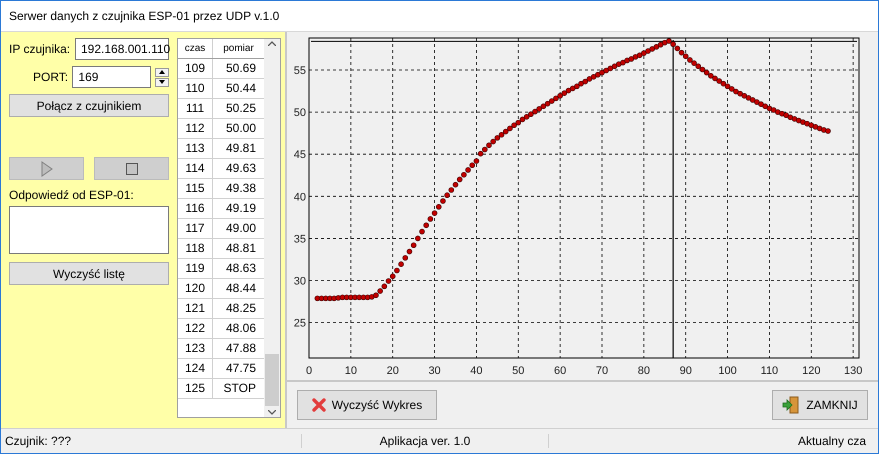  What do you see at coordinates (300, 155) in the screenshot?
I see `y-tick-label: 45` at bounding box center [300, 155].